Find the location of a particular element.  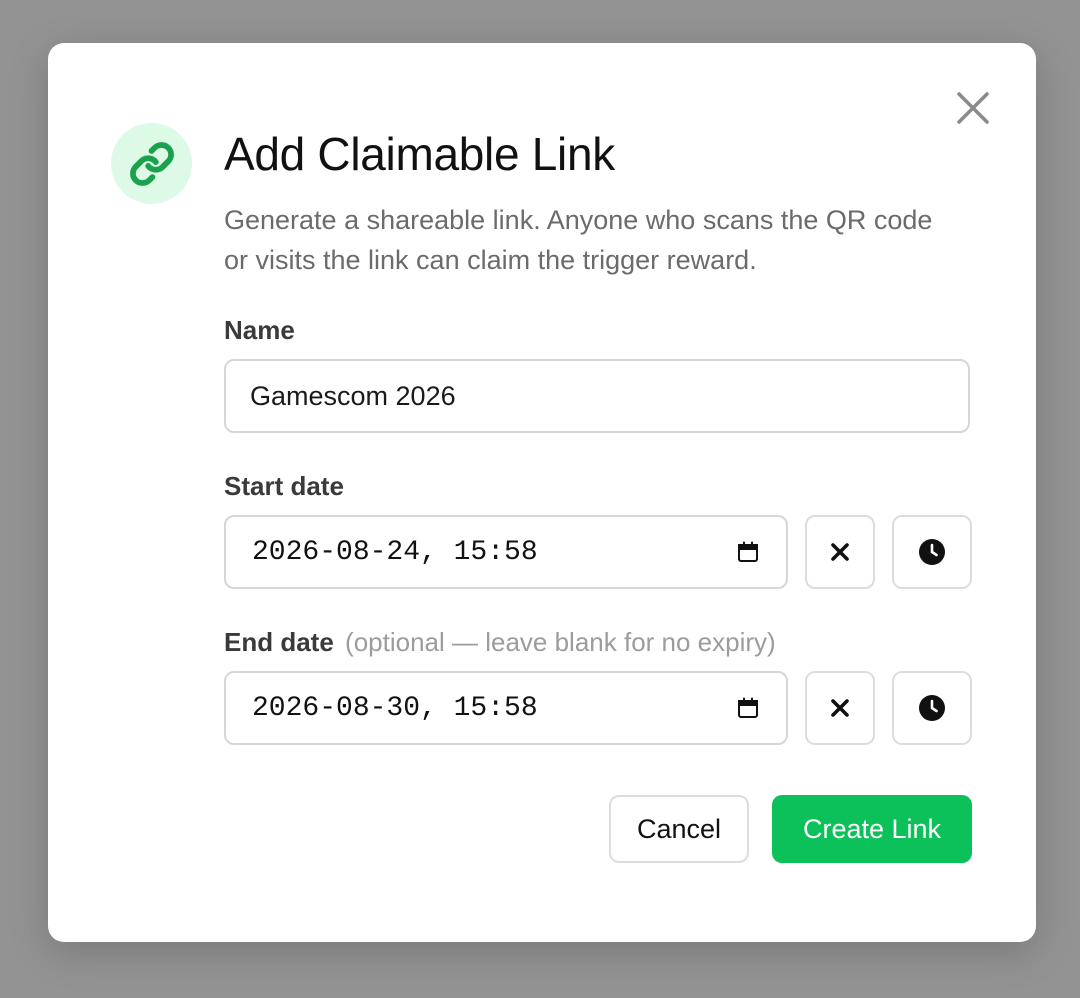

end-date-now-button is located at coordinates (932, 708).